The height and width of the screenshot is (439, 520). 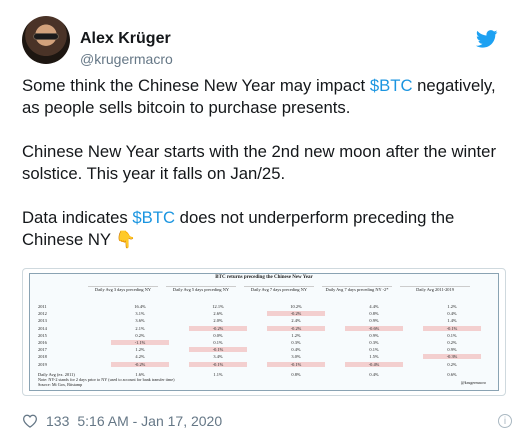 I want to click on table-row: 2014 2.1% -0.2% -0.2% -0.6% -0.1%, so click(x=263, y=329).